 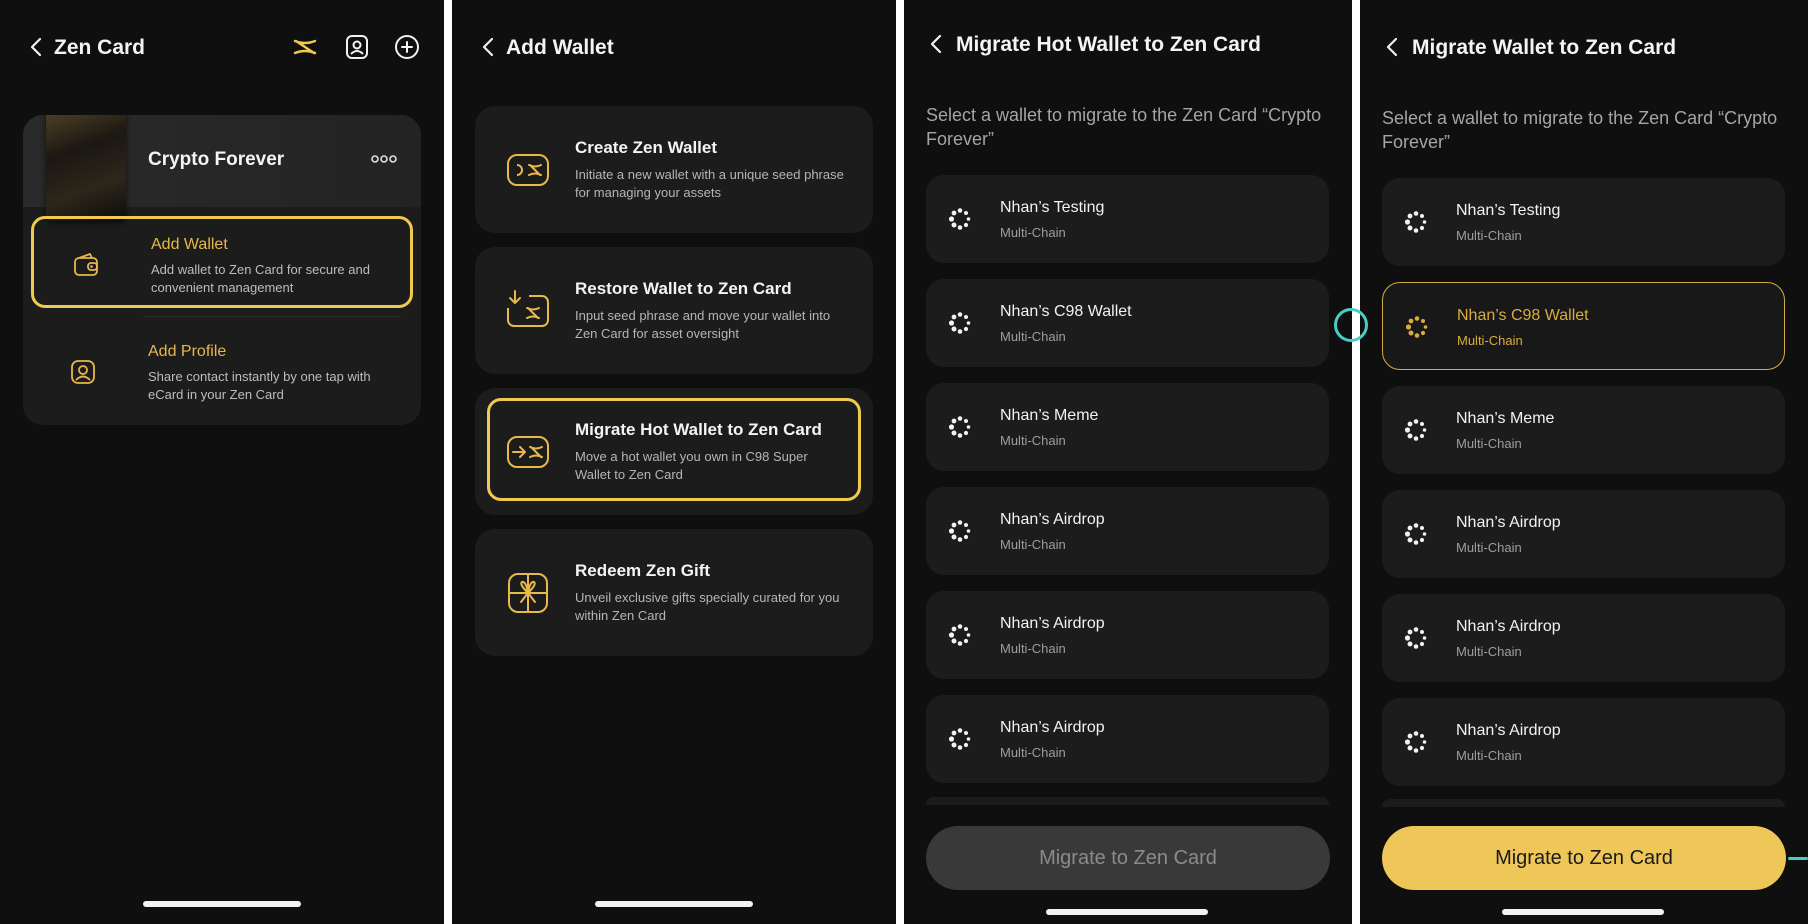 What do you see at coordinates (100, 47) in the screenshot?
I see `page-title: Zen Card` at bounding box center [100, 47].